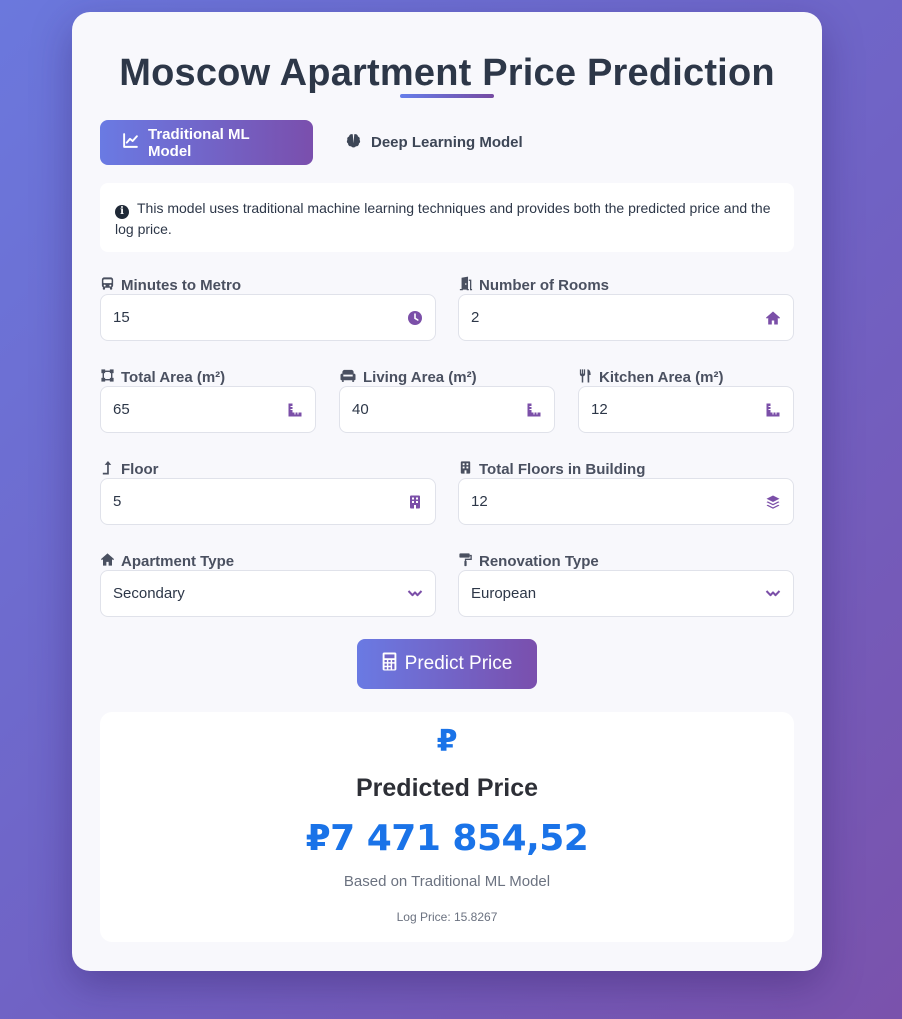 The image size is (902, 1019). What do you see at coordinates (122, 212) in the screenshot?
I see `info-circle-icon: i` at bounding box center [122, 212].